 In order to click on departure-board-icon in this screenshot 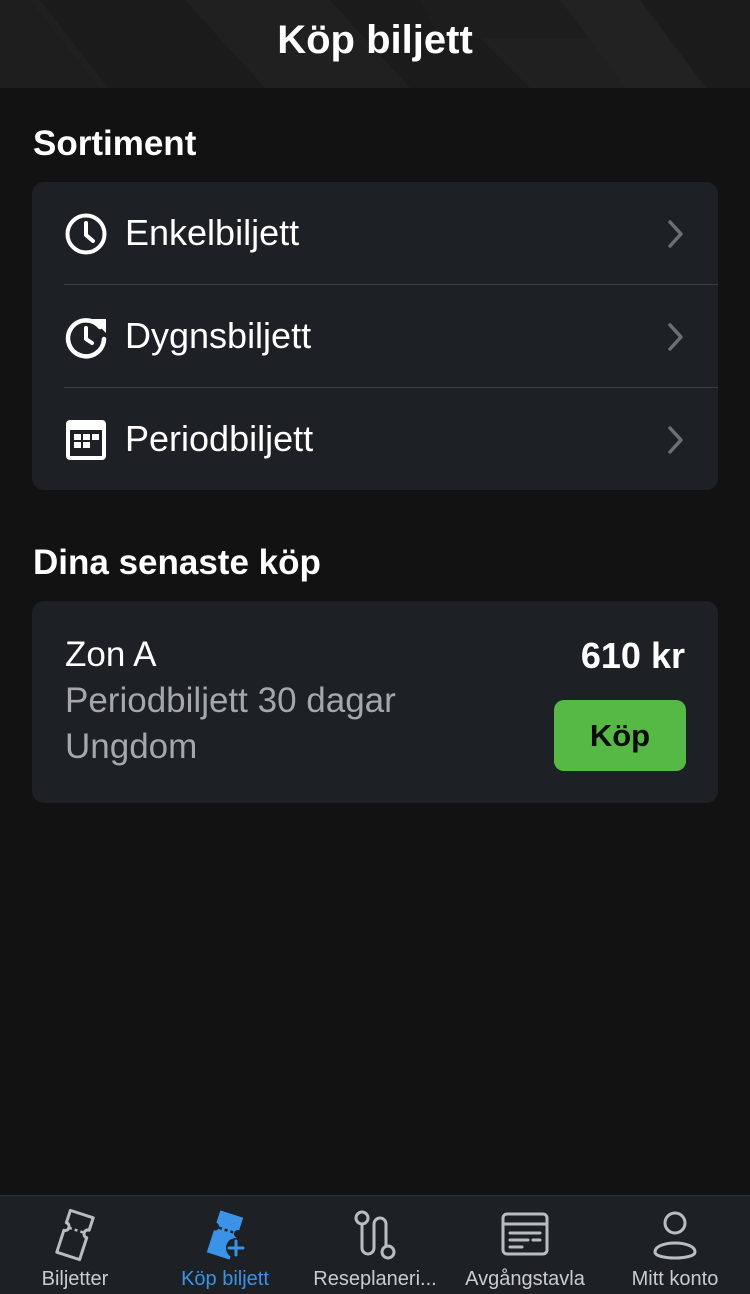, I will do `click(525, 1234)`.